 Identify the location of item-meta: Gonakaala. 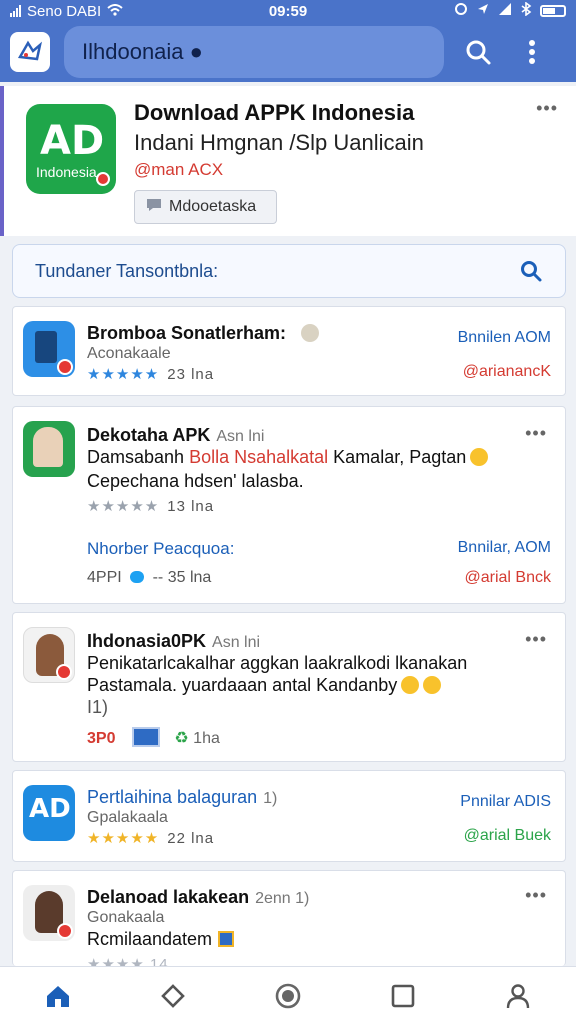
(126, 917).